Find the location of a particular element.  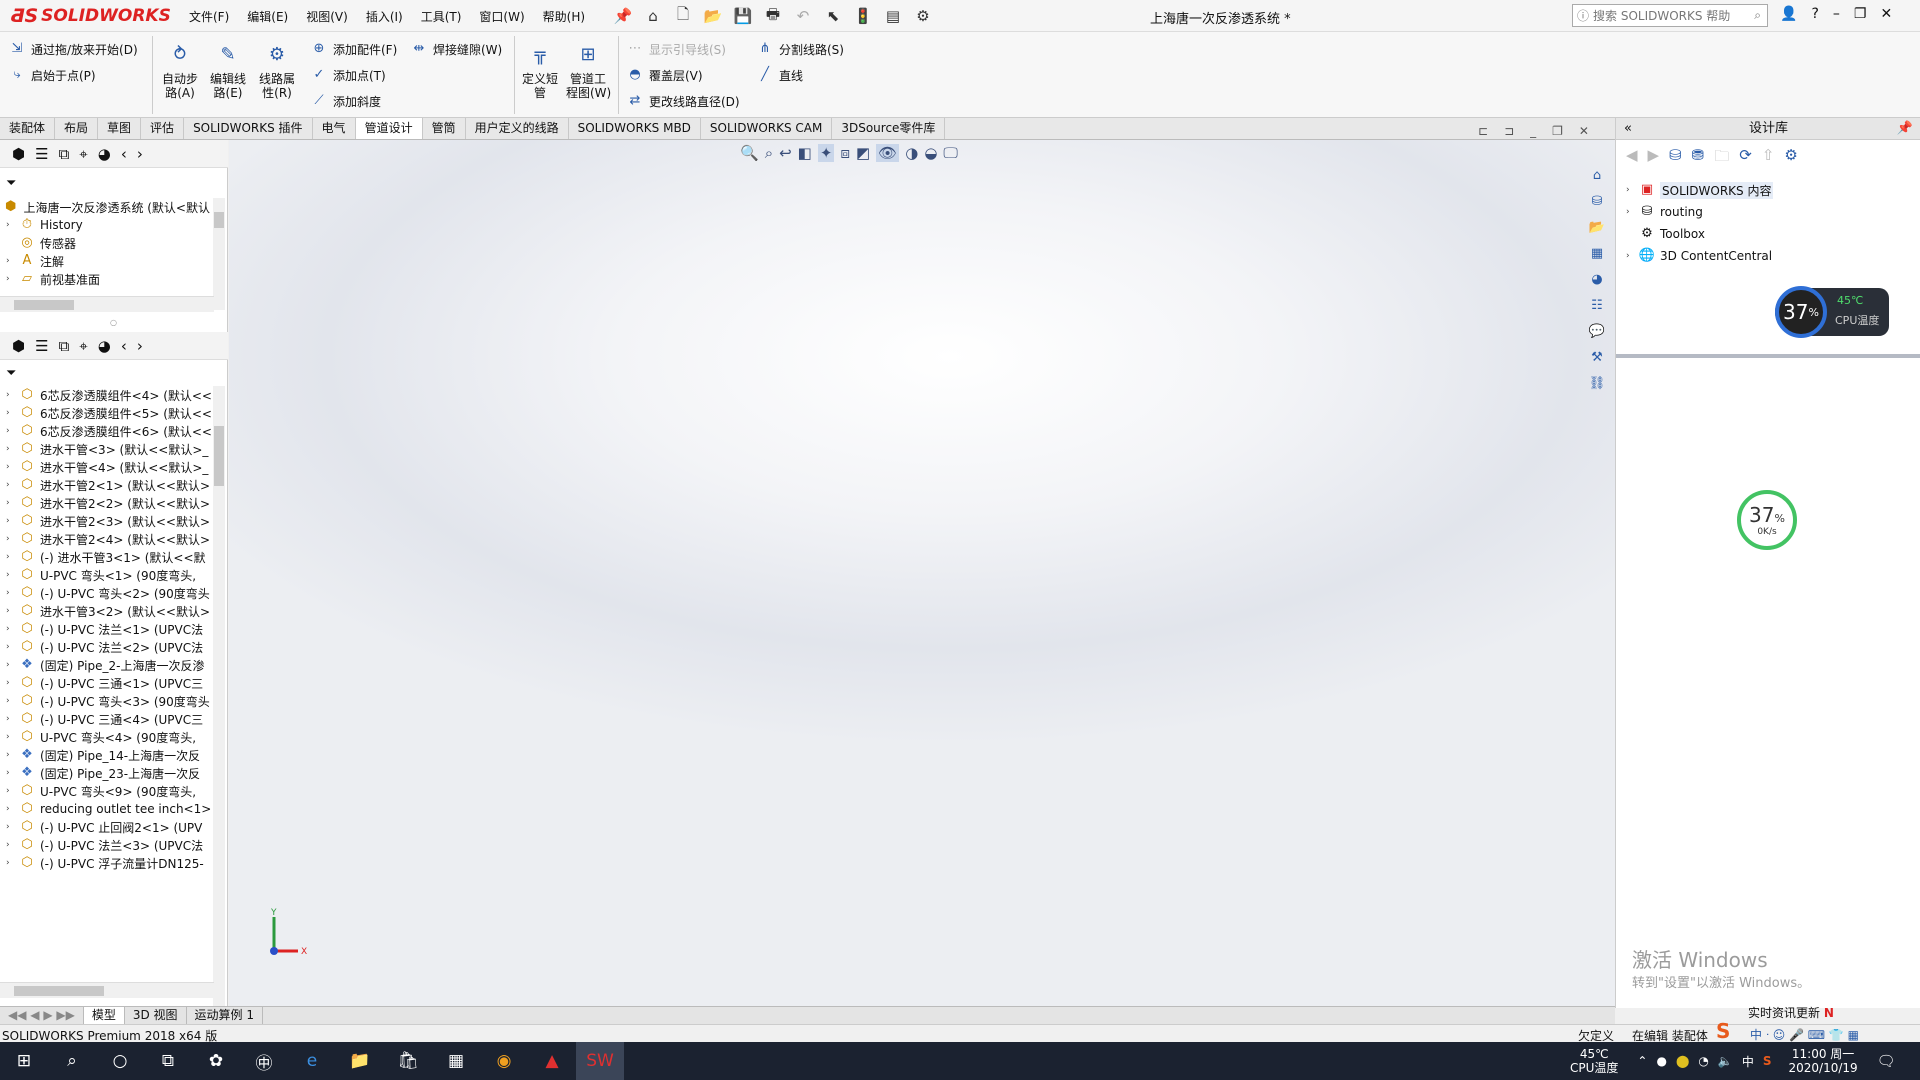

close-doc-icon: ✕ is located at coordinates (1584, 131).